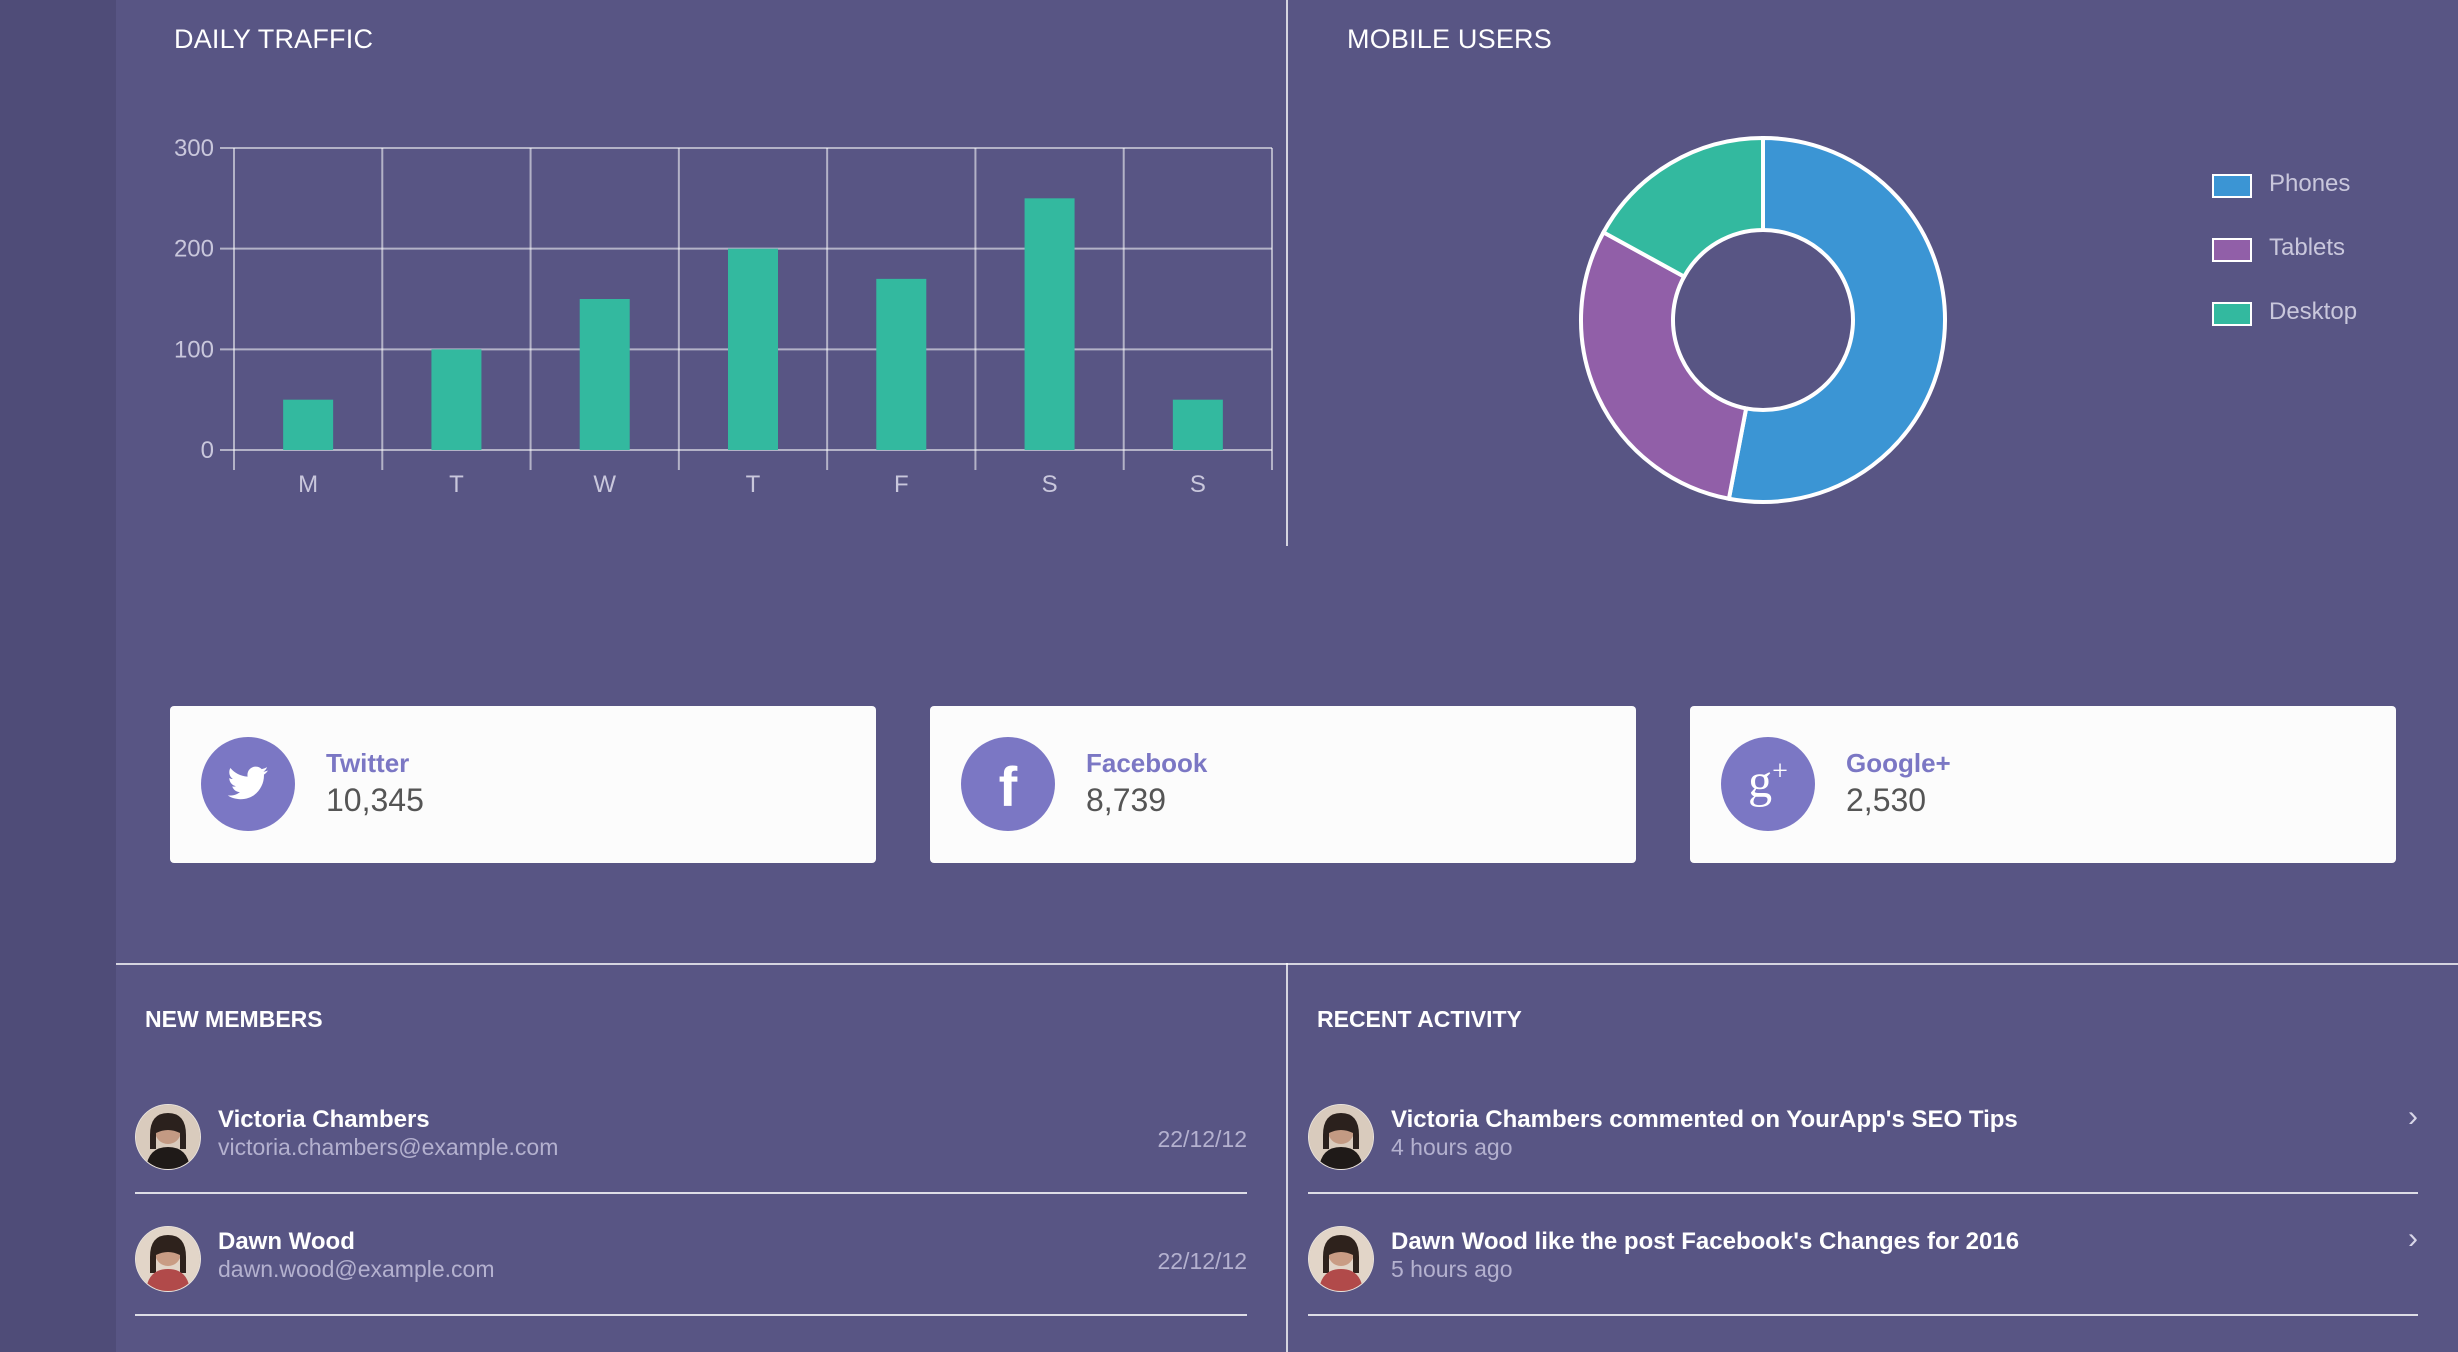 The image size is (2458, 1352). I want to click on bar-m, so click(308, 424).